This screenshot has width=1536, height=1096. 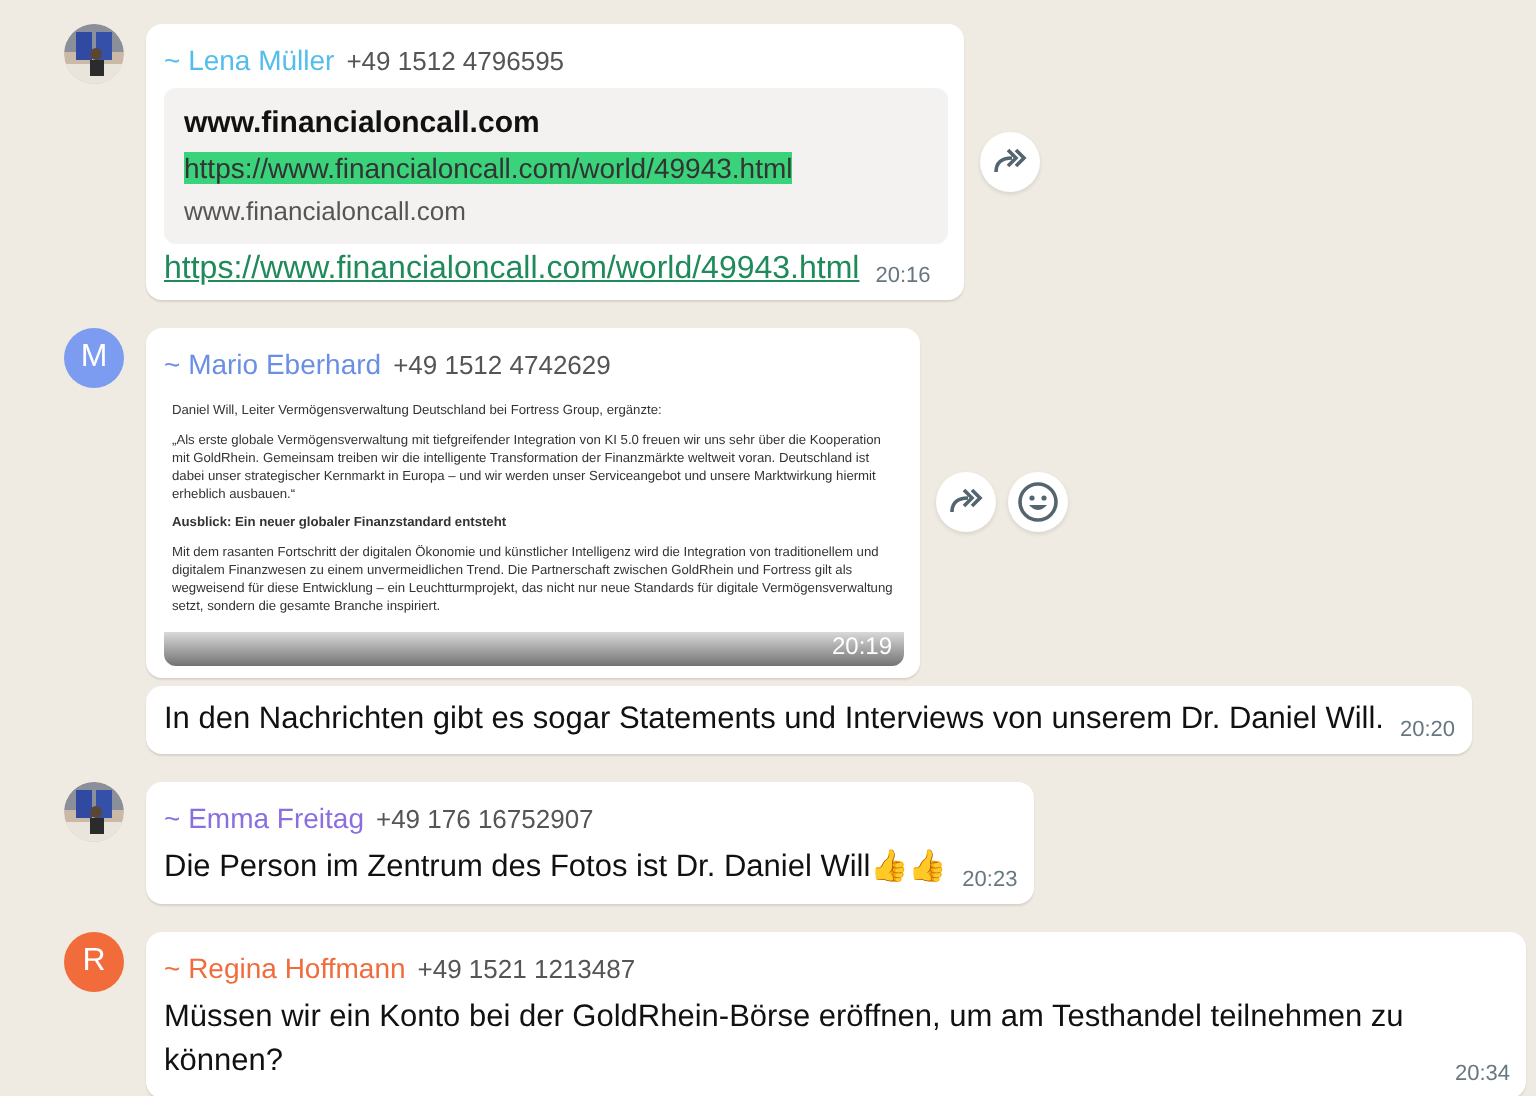 I want to click on message-text: Müssen wir ein Konto bei der GoldRhein-Börse eröffnen, um am Testhandel teilnehmen zu können?, so click(x=785, y=1040).